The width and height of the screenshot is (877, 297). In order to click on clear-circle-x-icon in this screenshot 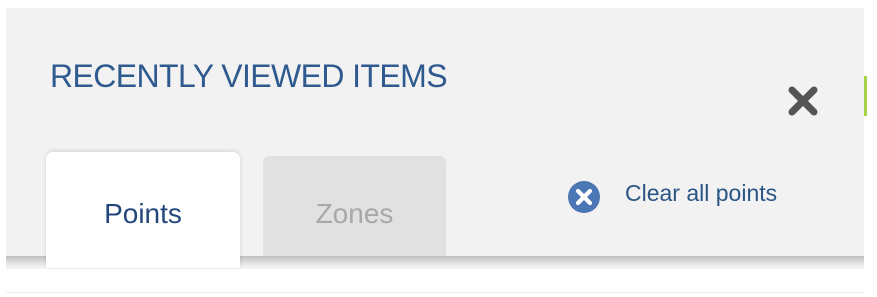, I will do `click(584, 197)`.